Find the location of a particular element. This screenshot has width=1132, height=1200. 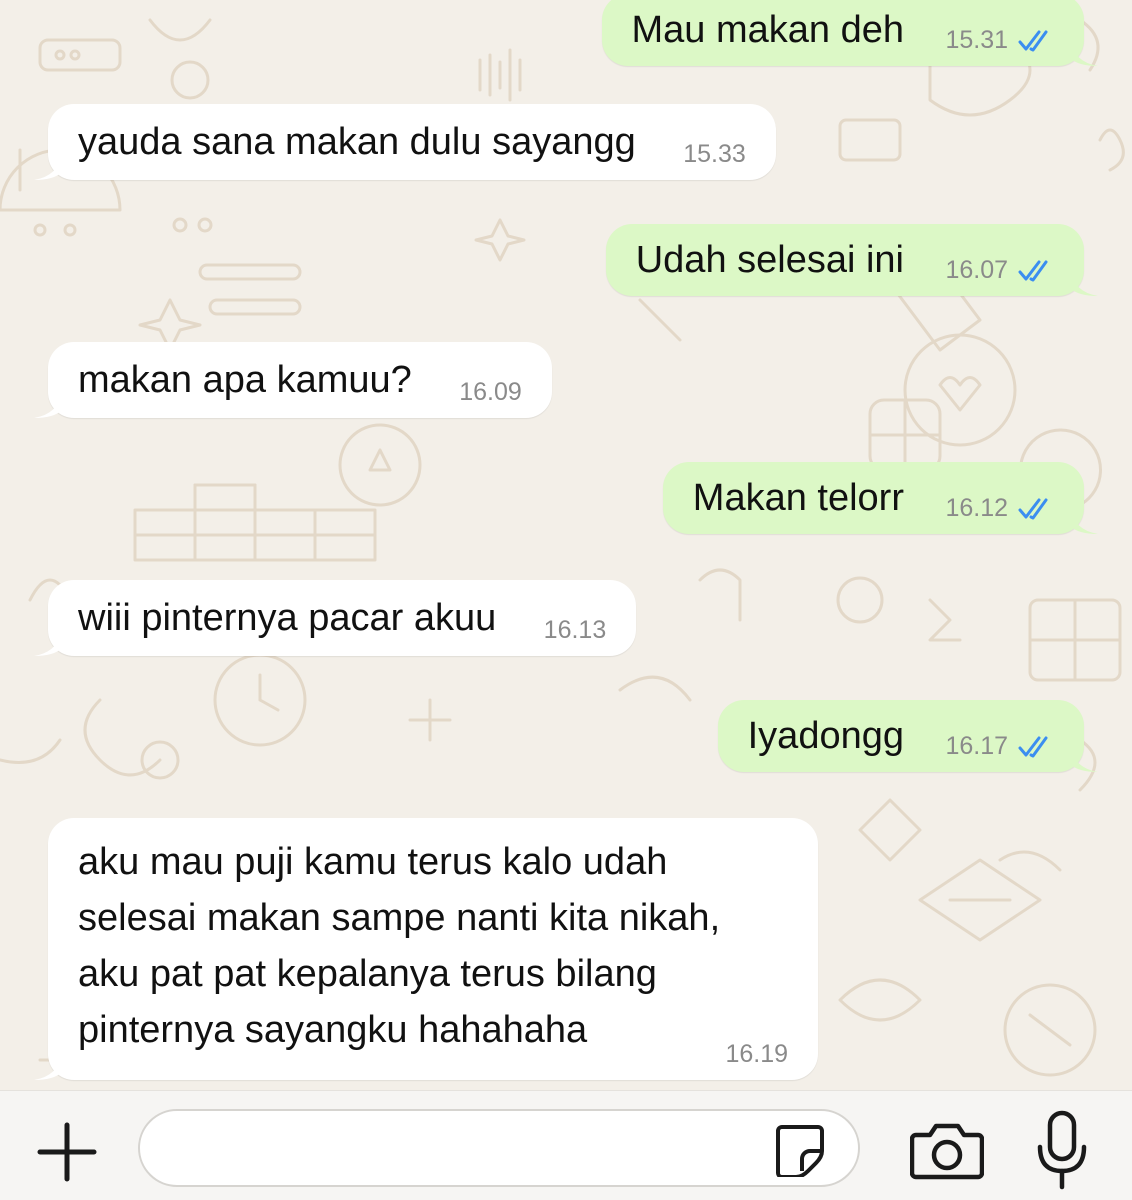

incoming-message: wiii pinternya pacar akuu 16.13 is located at coordinates (335, 618).